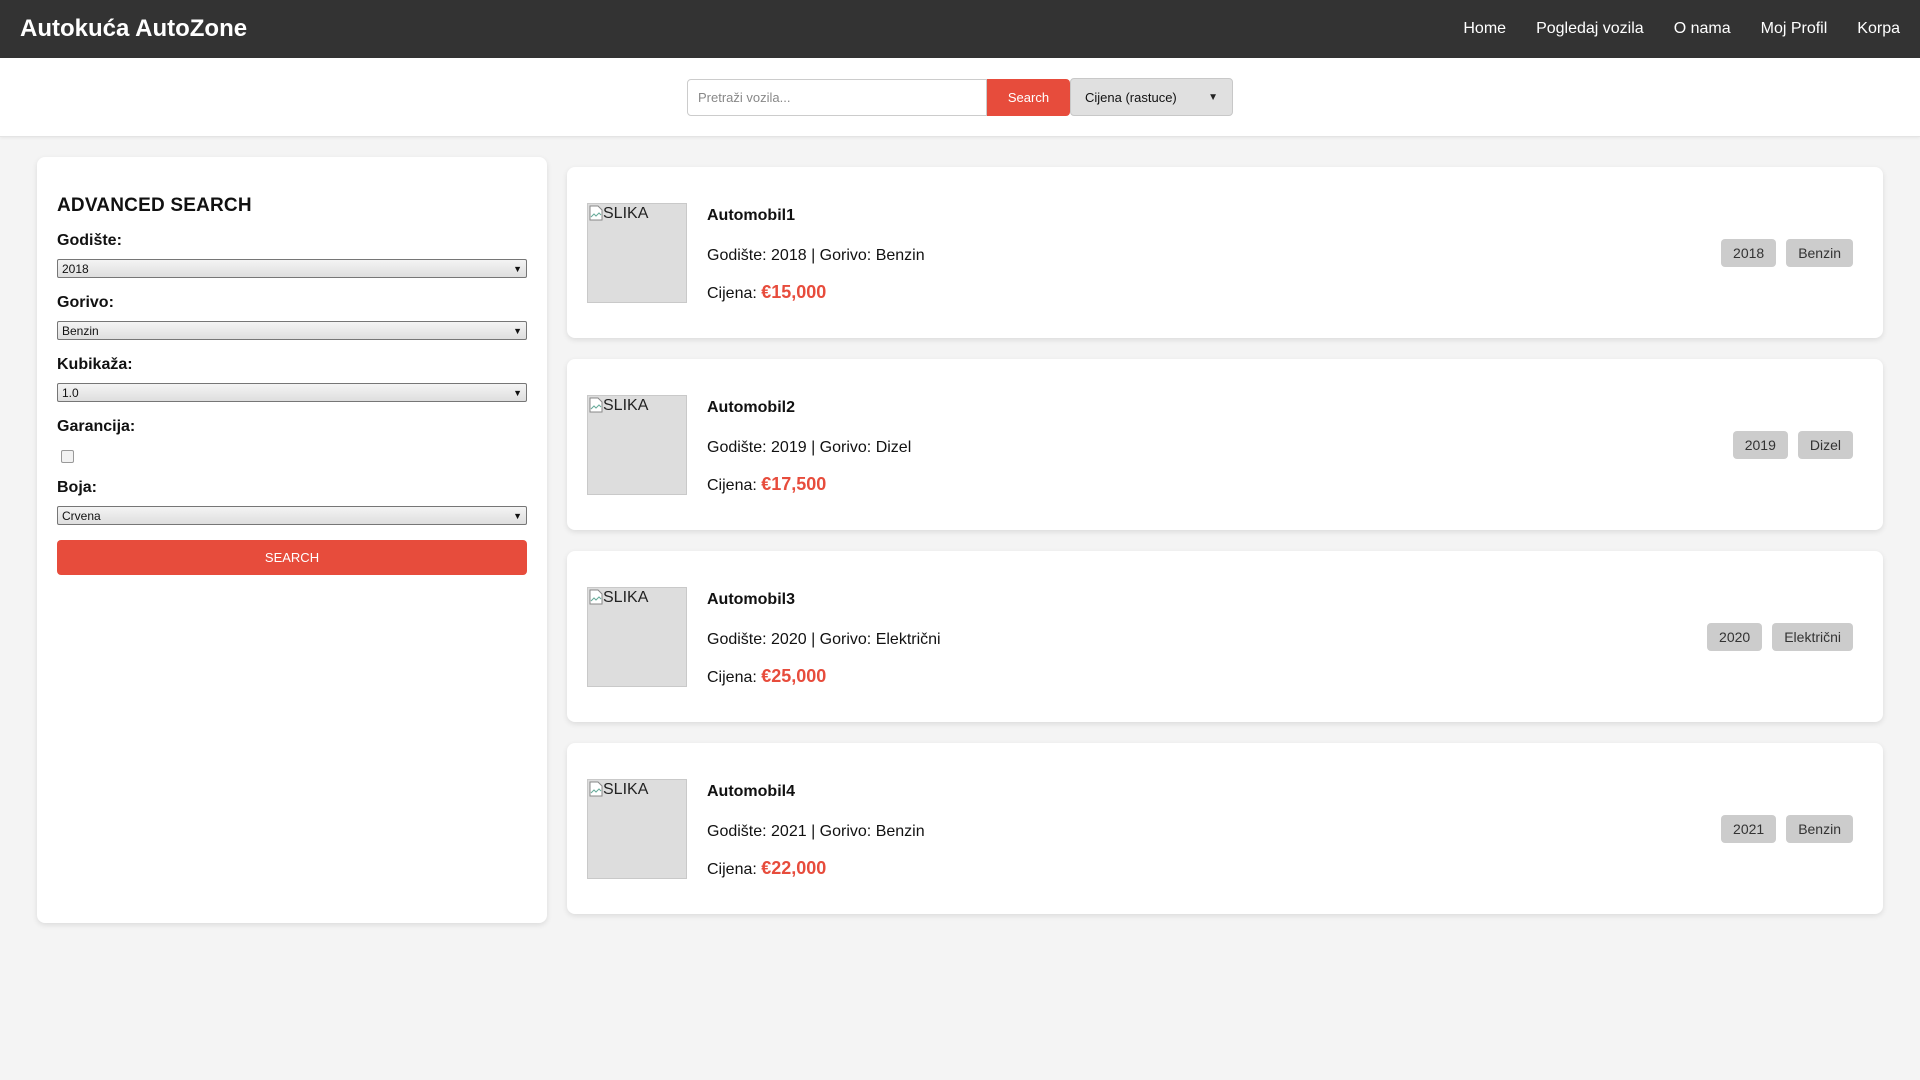 The image size is (1920, 1080). Describe the element at coordinates (81, 515) in the screenshot. I see `color-select-value: Crvena` at that location.